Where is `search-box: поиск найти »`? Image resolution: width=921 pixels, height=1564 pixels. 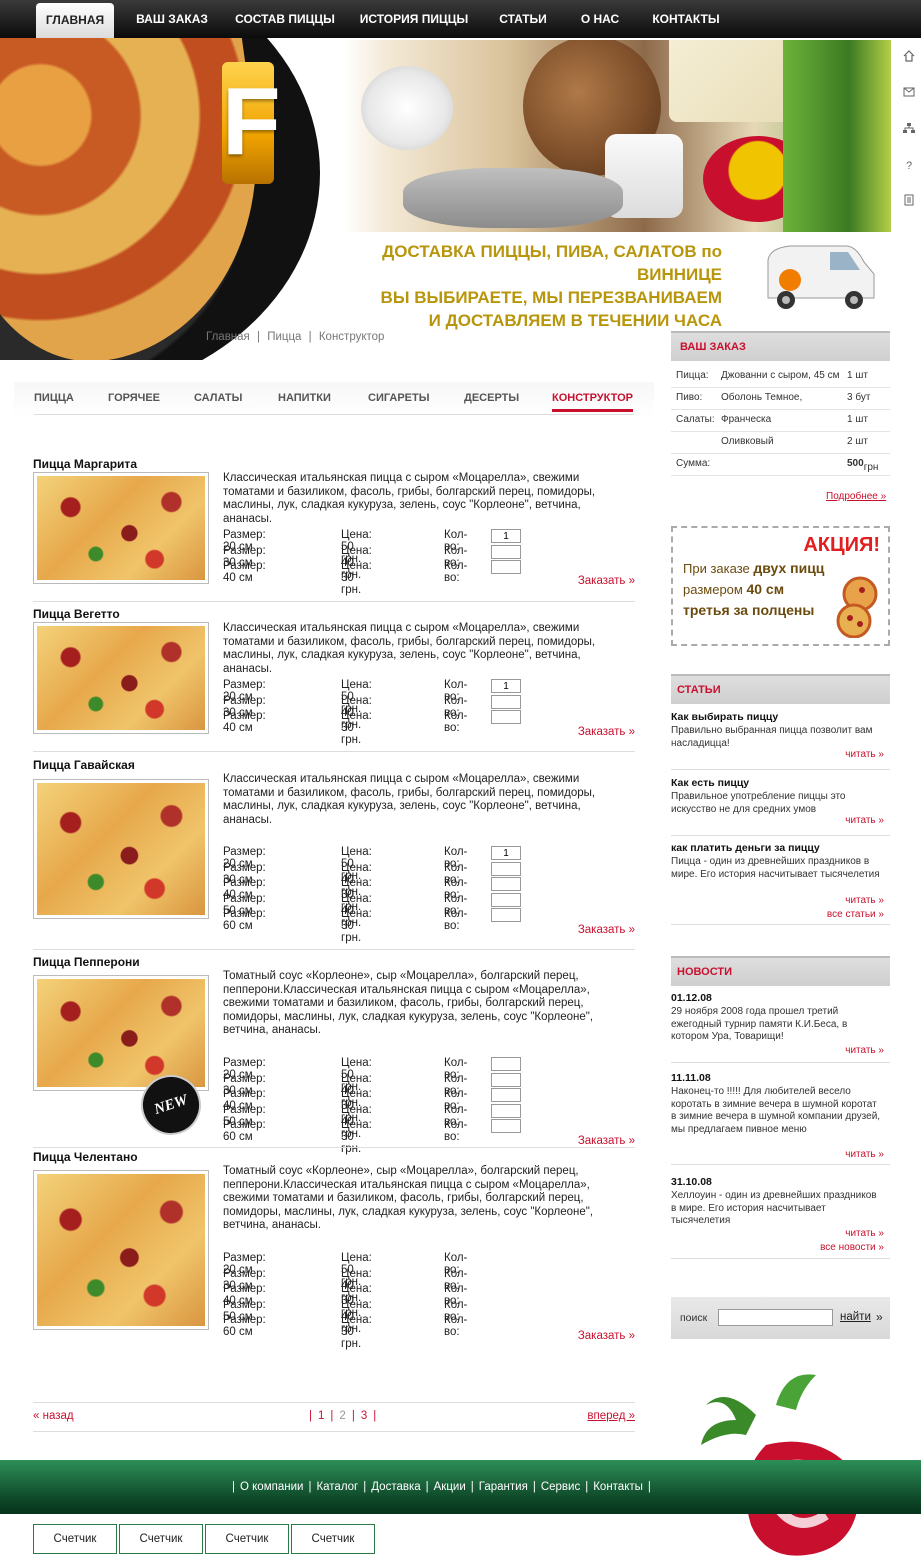 search-box: поиск найти » is located at coordinates (780, 1318).